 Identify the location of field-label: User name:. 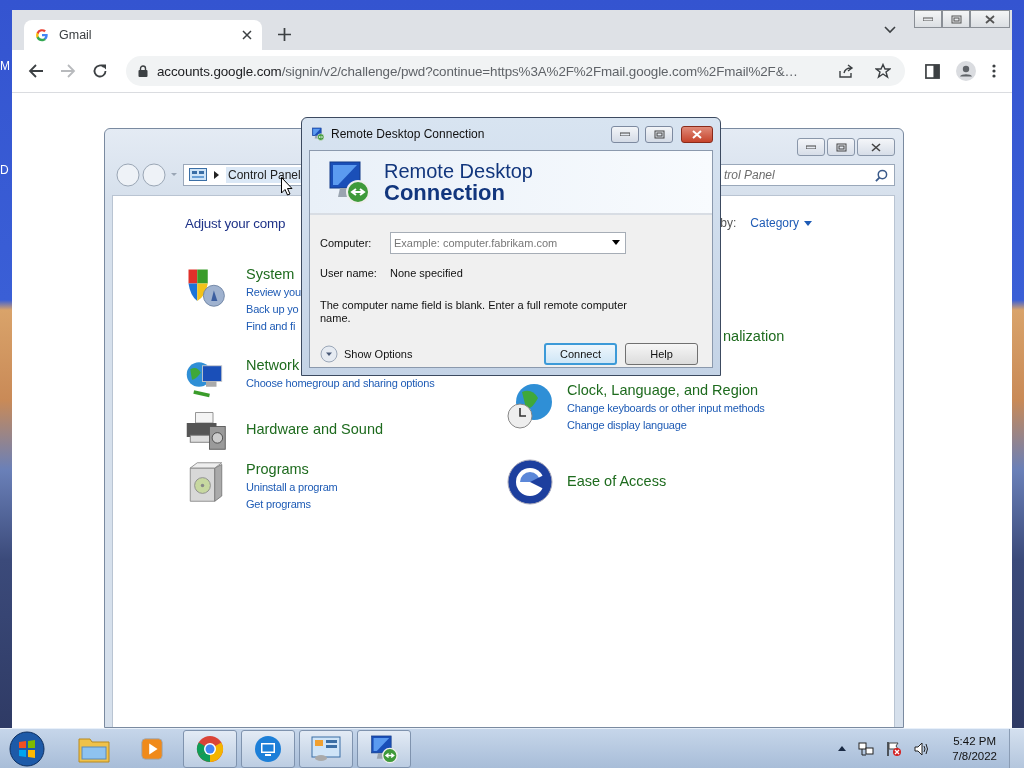
(349, 273).